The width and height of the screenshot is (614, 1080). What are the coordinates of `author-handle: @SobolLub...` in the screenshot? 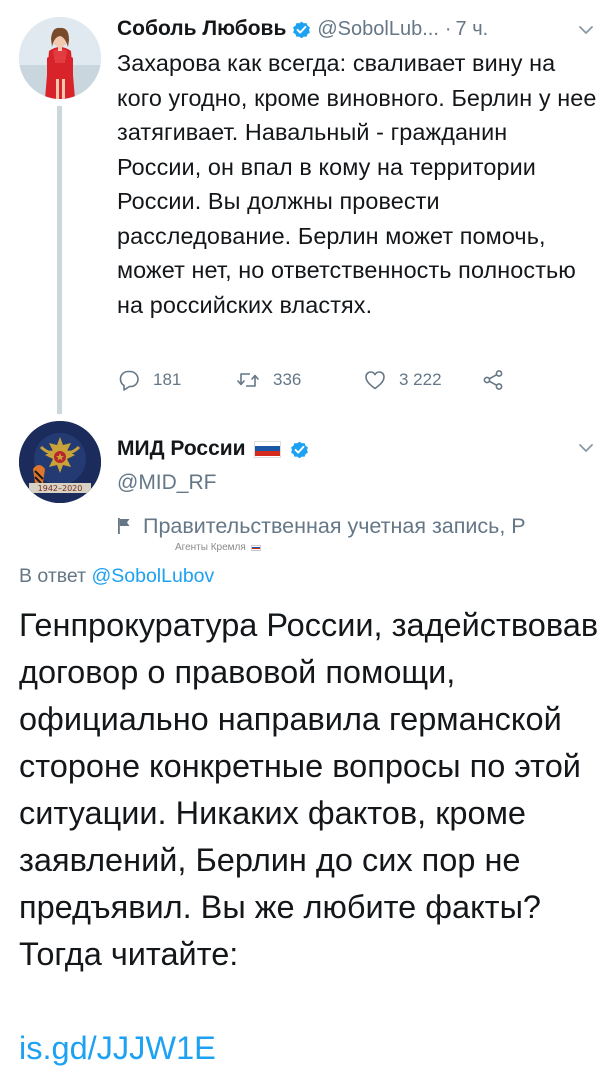 It's located at (378, 29).